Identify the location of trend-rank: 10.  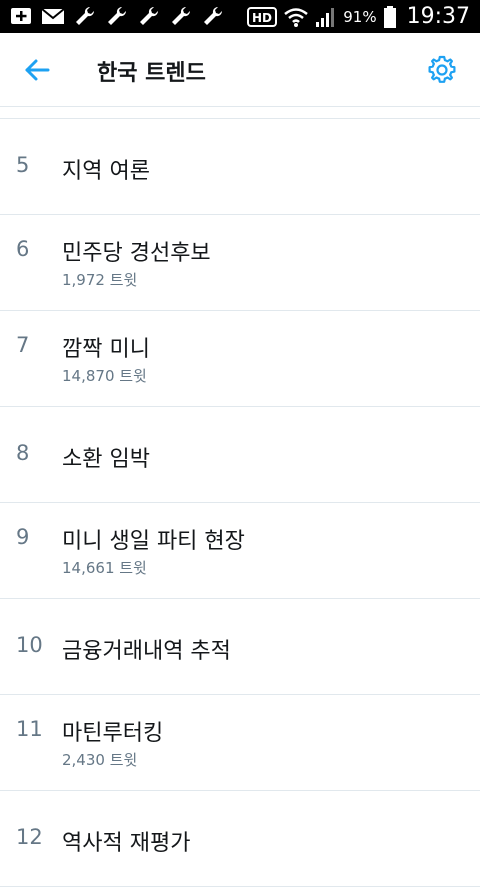
(29, 645).